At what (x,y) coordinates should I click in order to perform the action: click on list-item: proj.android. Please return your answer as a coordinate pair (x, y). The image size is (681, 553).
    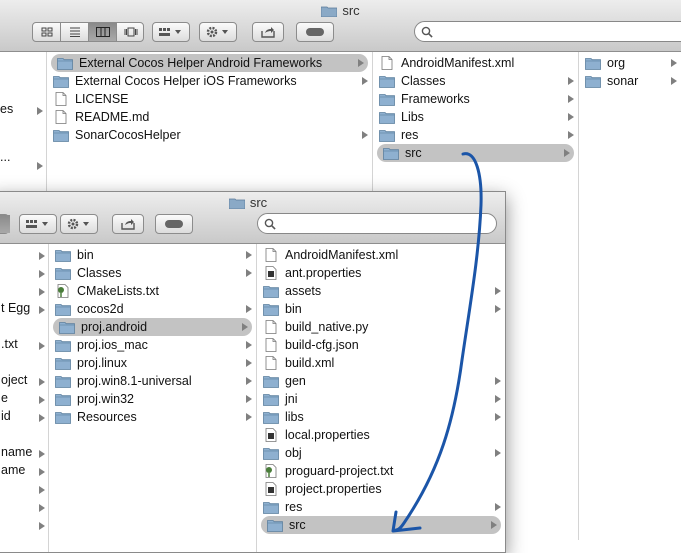
    Looking at the image, I should click on (152, 327).